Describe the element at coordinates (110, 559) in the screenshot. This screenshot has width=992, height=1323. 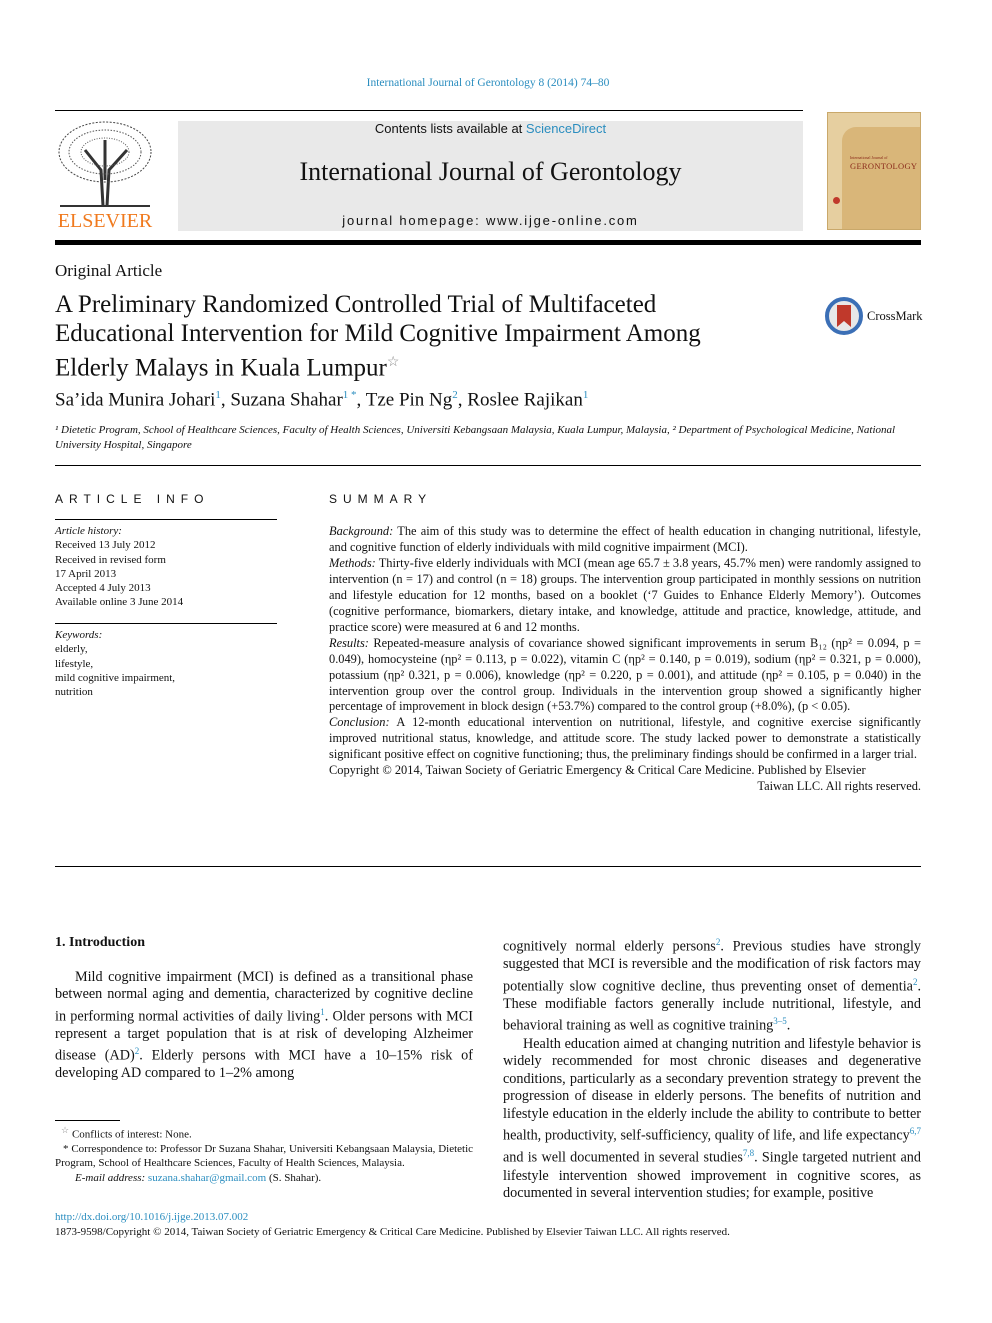
I see `history-item: Received in revised form` at that location.